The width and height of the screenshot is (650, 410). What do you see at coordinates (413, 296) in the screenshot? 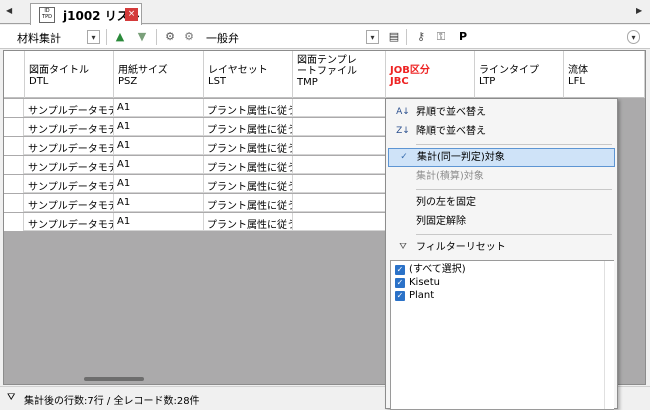
I see `filter-item-plant: ✓ Plant` at bounding box center [413, 296].